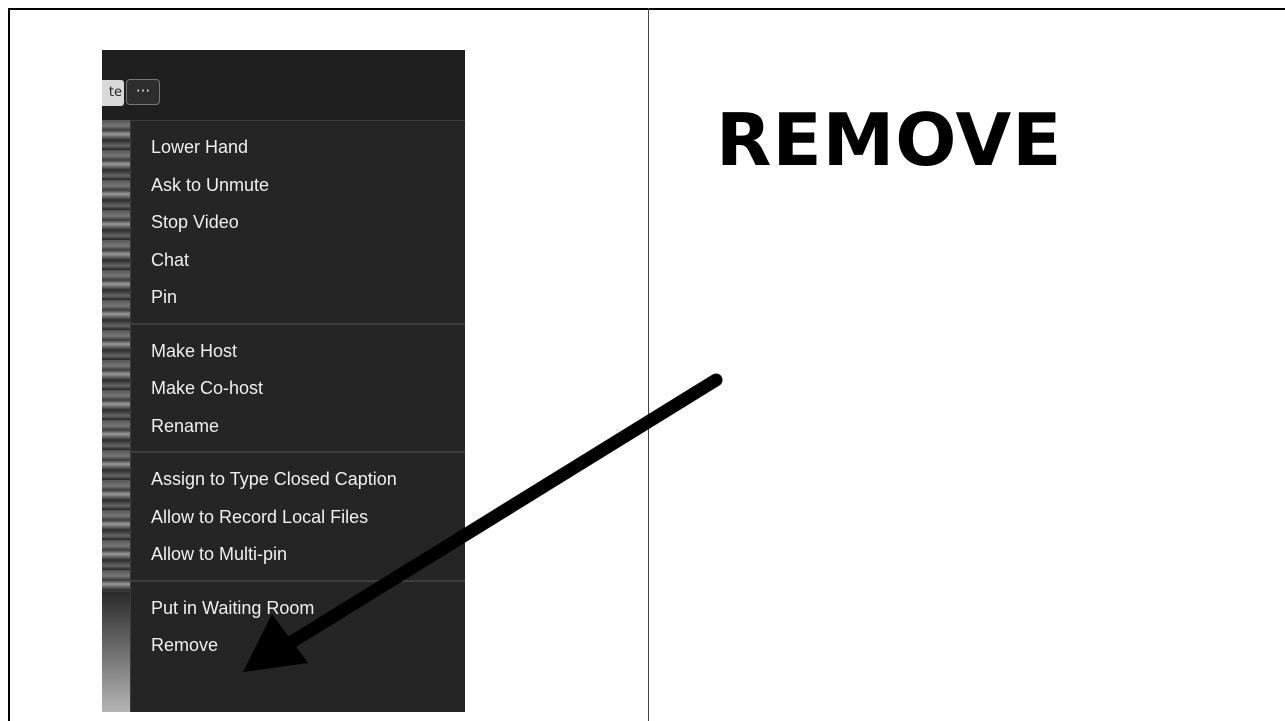 This screenshot has width=1285, height=721. I want to click on menu-item-allow-record-local: Allow to Record Local Files, so click(298, 518).